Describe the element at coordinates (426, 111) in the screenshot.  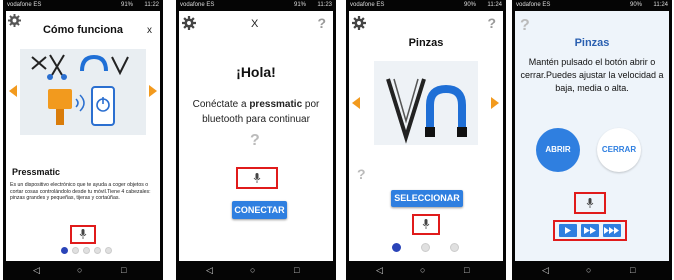
I see `pliers-tool-icon` at that location.